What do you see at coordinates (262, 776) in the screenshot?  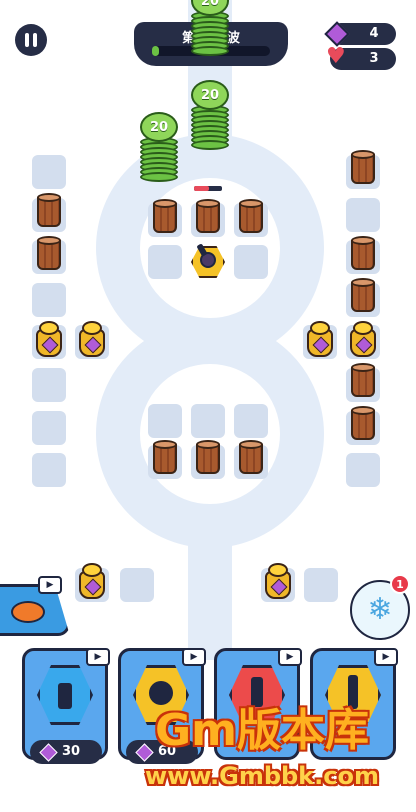 I see `watermark-url: www.Gmbbk.com` at bounding box center [262, 776].